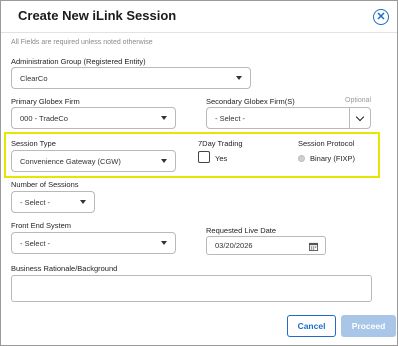 This screenshot has height=346, width=398. What do you see at coordinates (78, 61) in the screenshot?
I see `admin-group-label: Administration Group (Registered Entity)` at bounding box center [78, 61].